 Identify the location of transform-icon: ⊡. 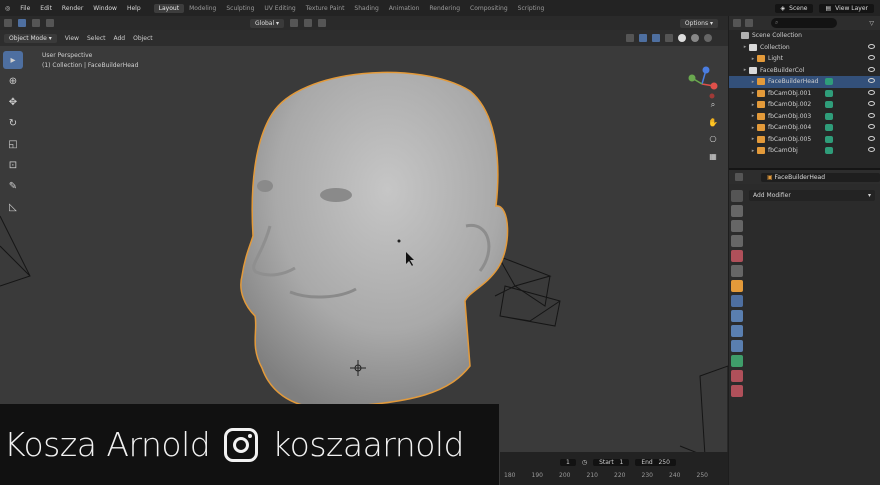
(13, 165).